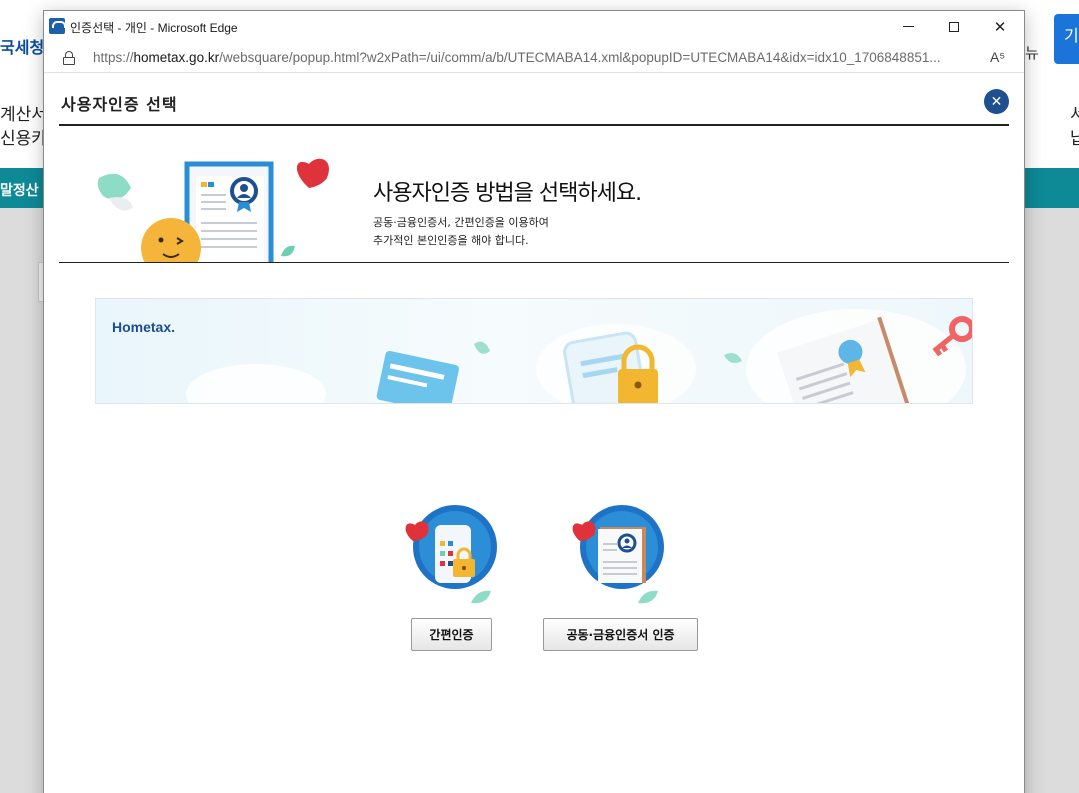 The image size is (1079, 793). I want to click on maximize-icon, so click(954, 26).